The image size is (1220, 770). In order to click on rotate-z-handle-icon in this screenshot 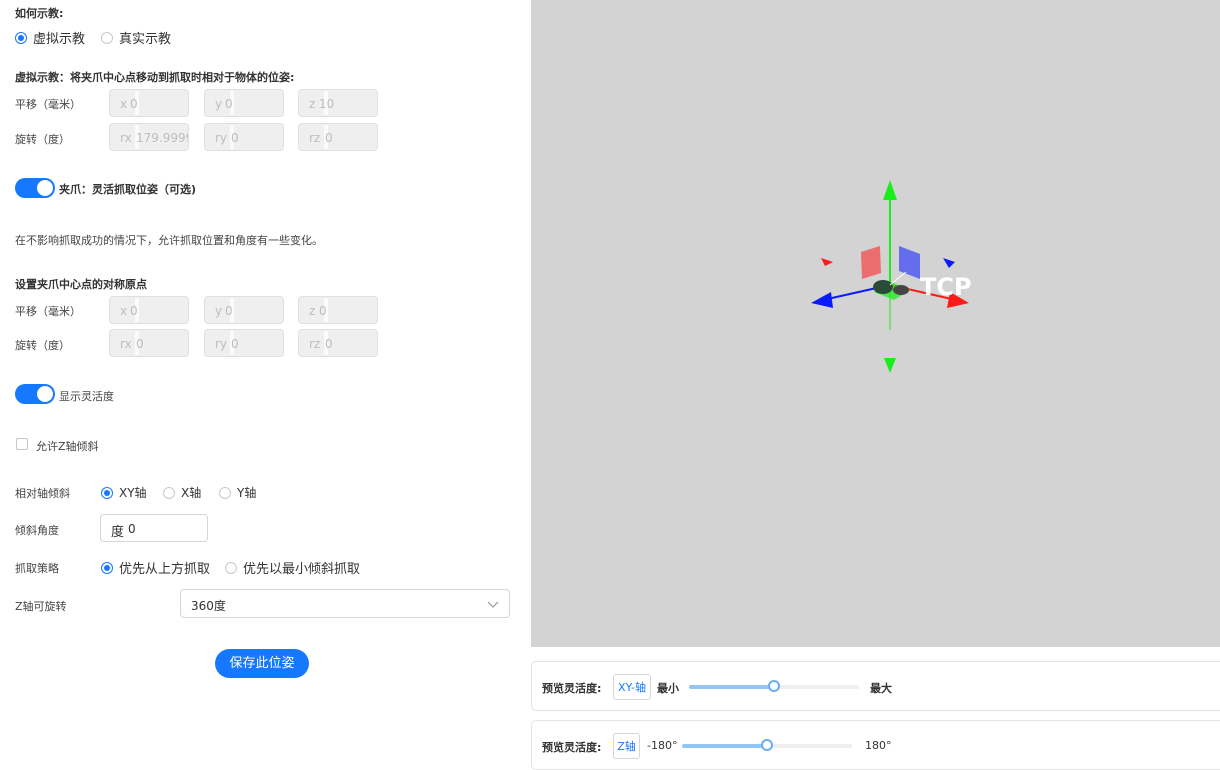, I will do `click(949, 263)`.